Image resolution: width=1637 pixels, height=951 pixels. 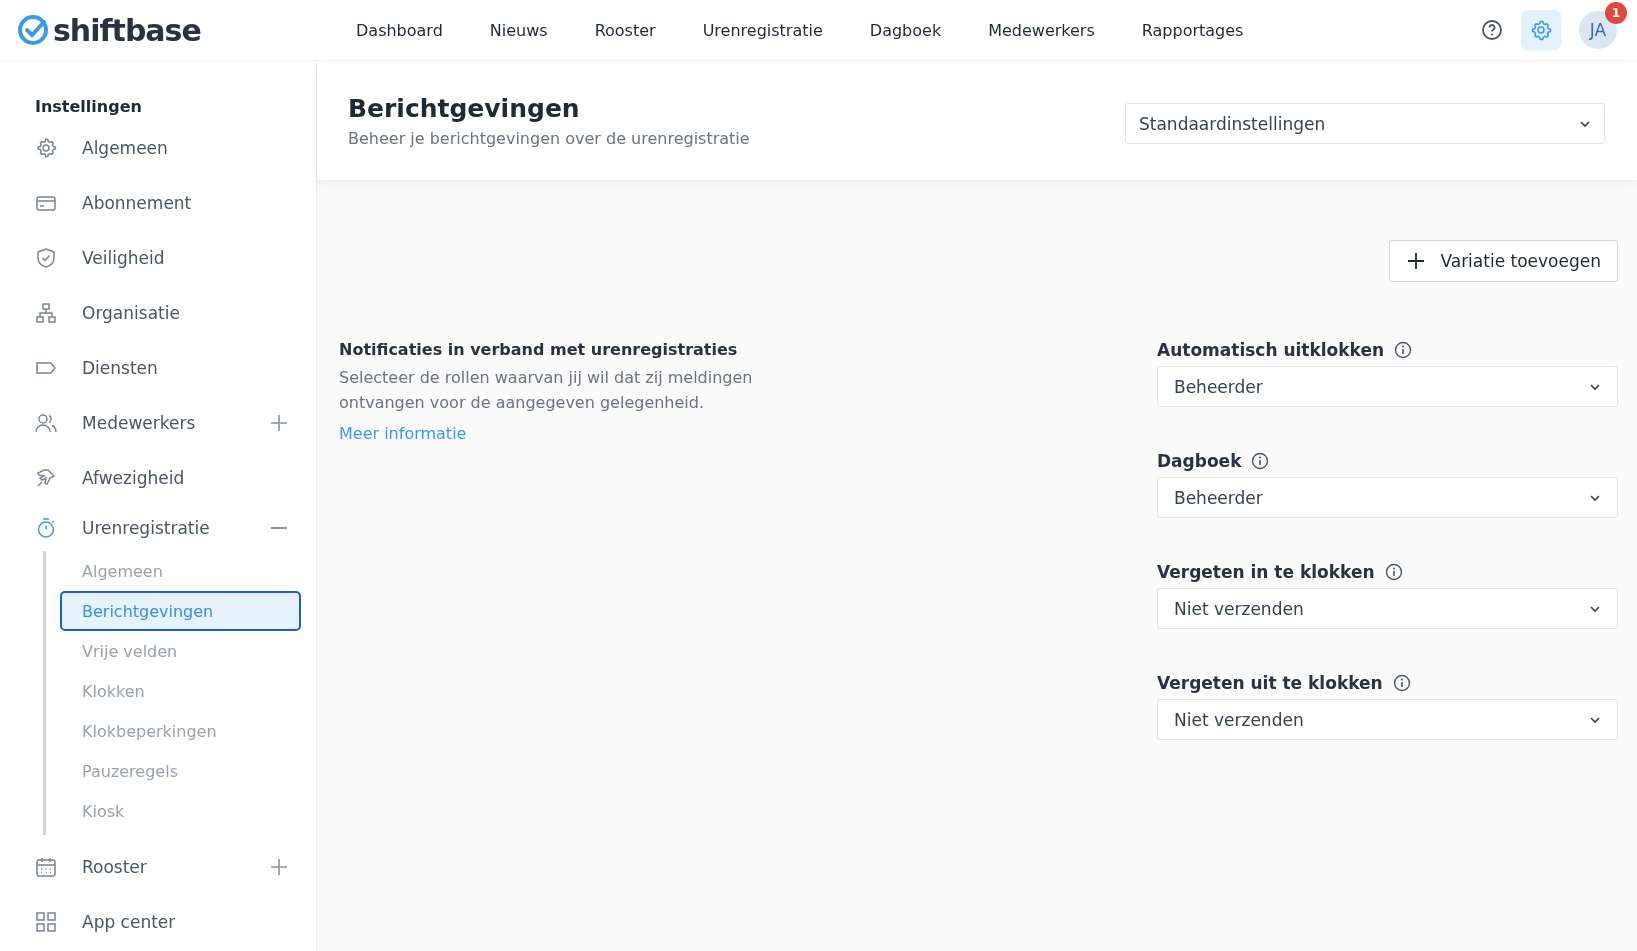 I want to click on hierarchy-icon, so click(x=46, y=312).